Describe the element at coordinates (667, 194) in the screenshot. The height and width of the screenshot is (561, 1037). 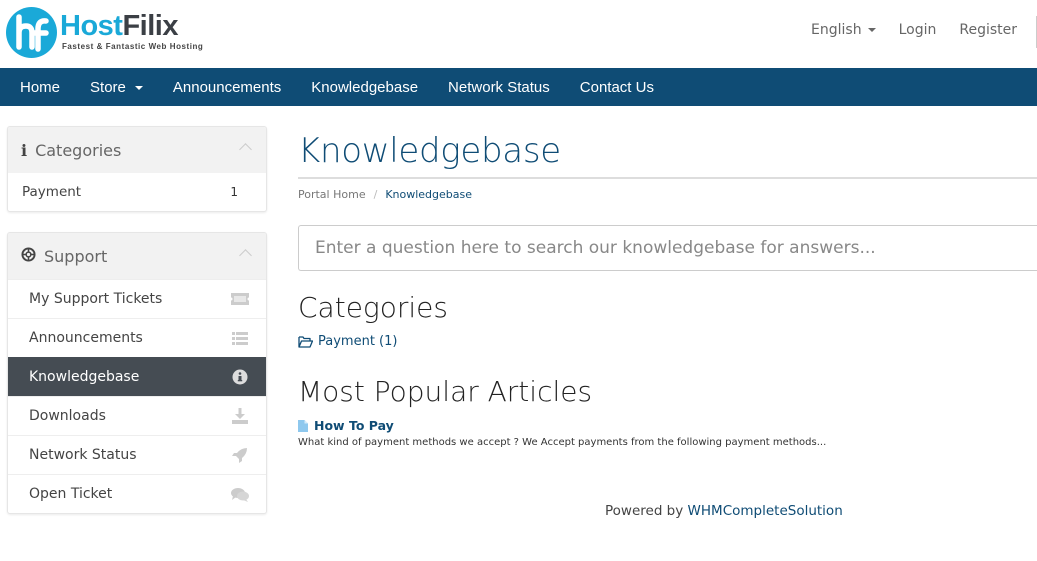
I see `breadcrumb: Portal Home / Knowledgebase` at that location.